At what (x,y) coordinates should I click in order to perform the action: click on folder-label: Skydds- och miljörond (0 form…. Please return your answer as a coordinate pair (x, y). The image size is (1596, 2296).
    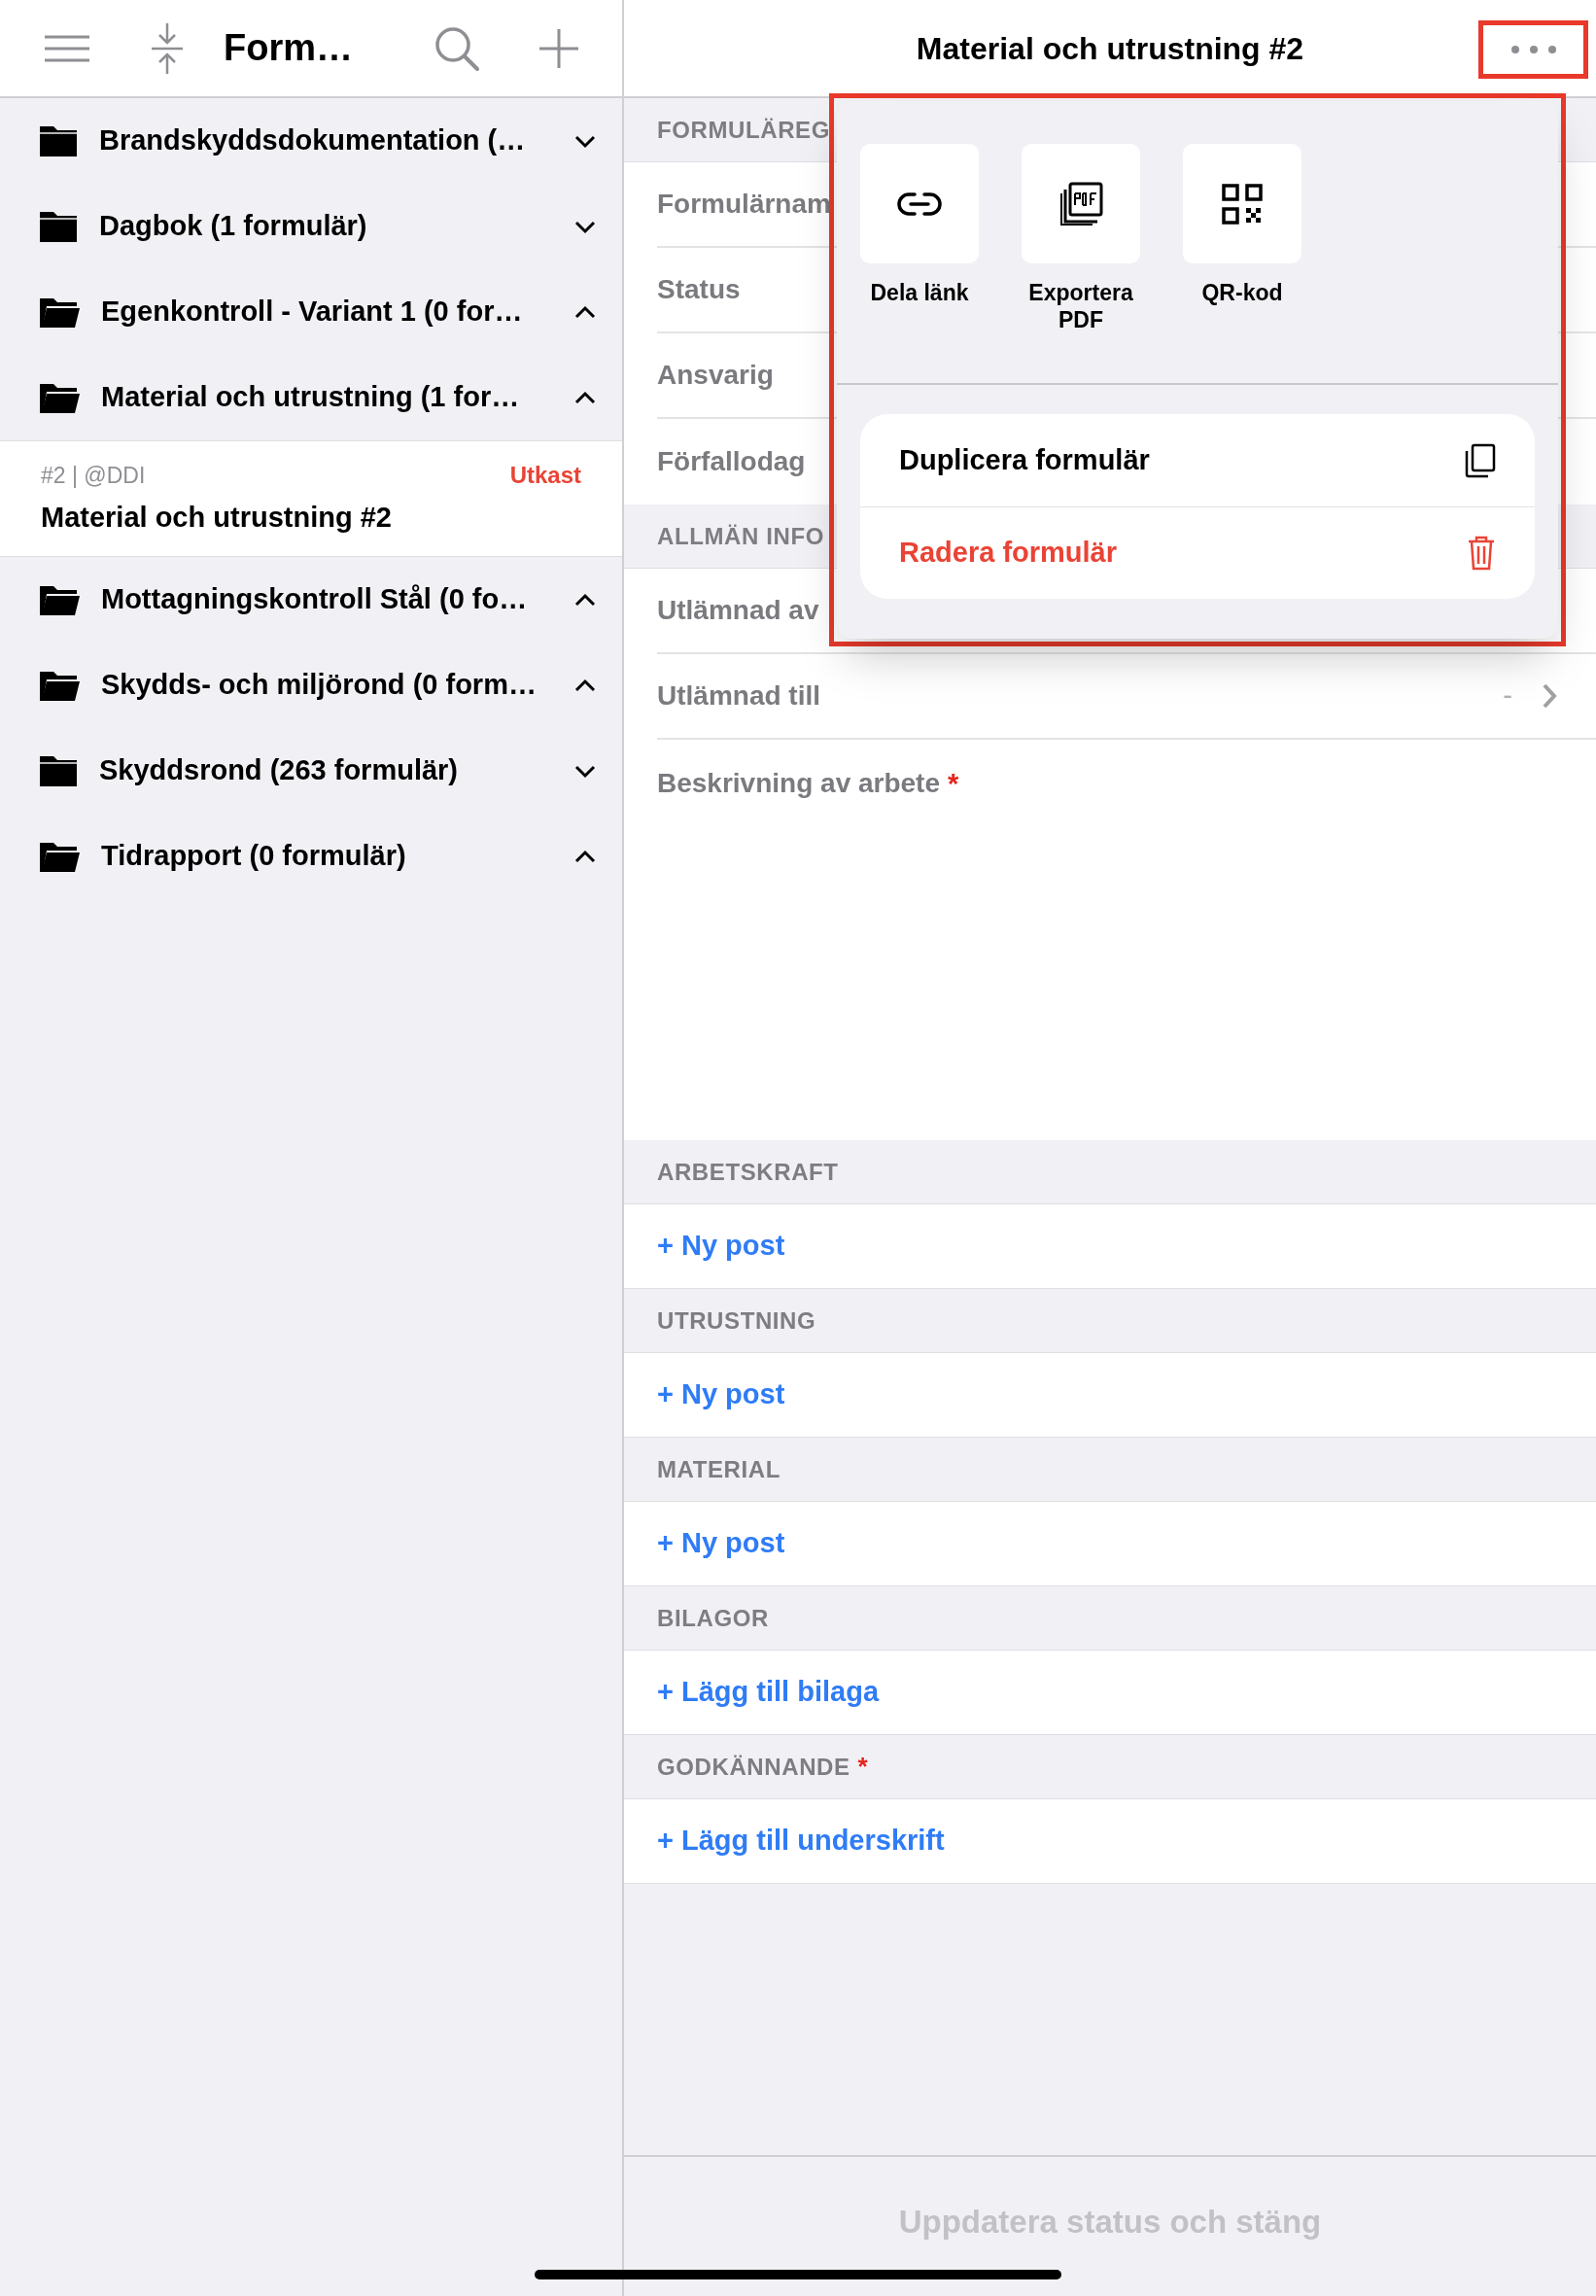
    Looking at the image, I should click on (319, 685).